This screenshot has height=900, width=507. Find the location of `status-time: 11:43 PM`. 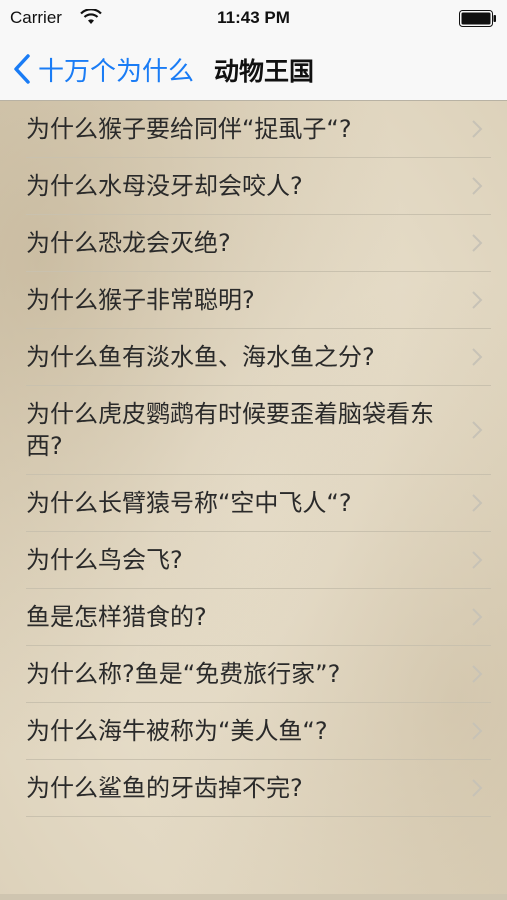

status-time: 11:43 PM is located at coordinates (253, 17).